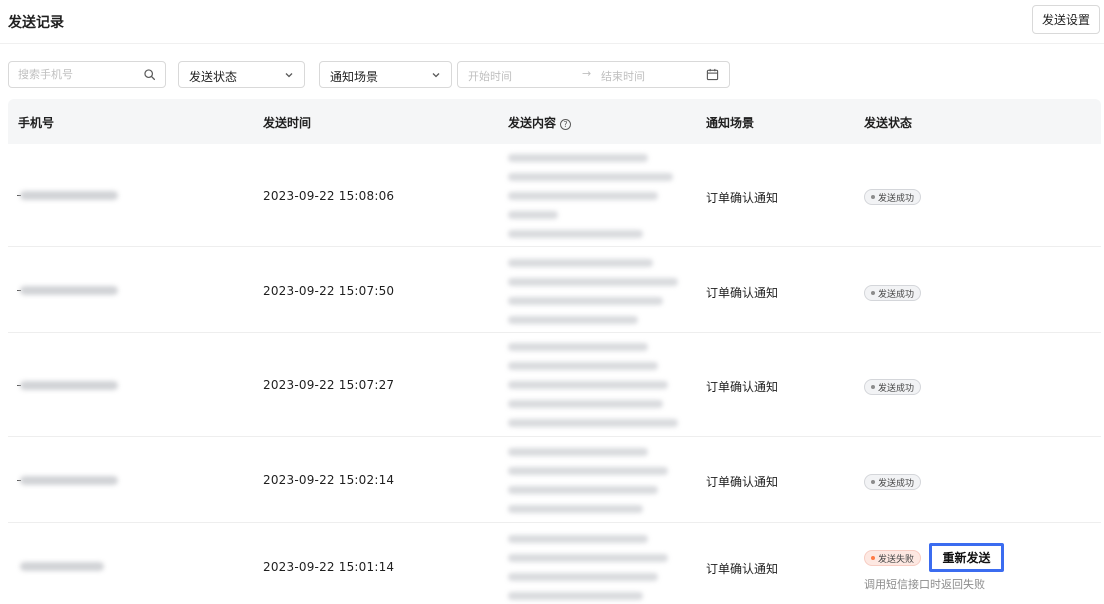 The image size is (1104, 604). Describe the element at coordinates (566, 124) in the screenshot. I see `question-circle-icon: ?` at that location.